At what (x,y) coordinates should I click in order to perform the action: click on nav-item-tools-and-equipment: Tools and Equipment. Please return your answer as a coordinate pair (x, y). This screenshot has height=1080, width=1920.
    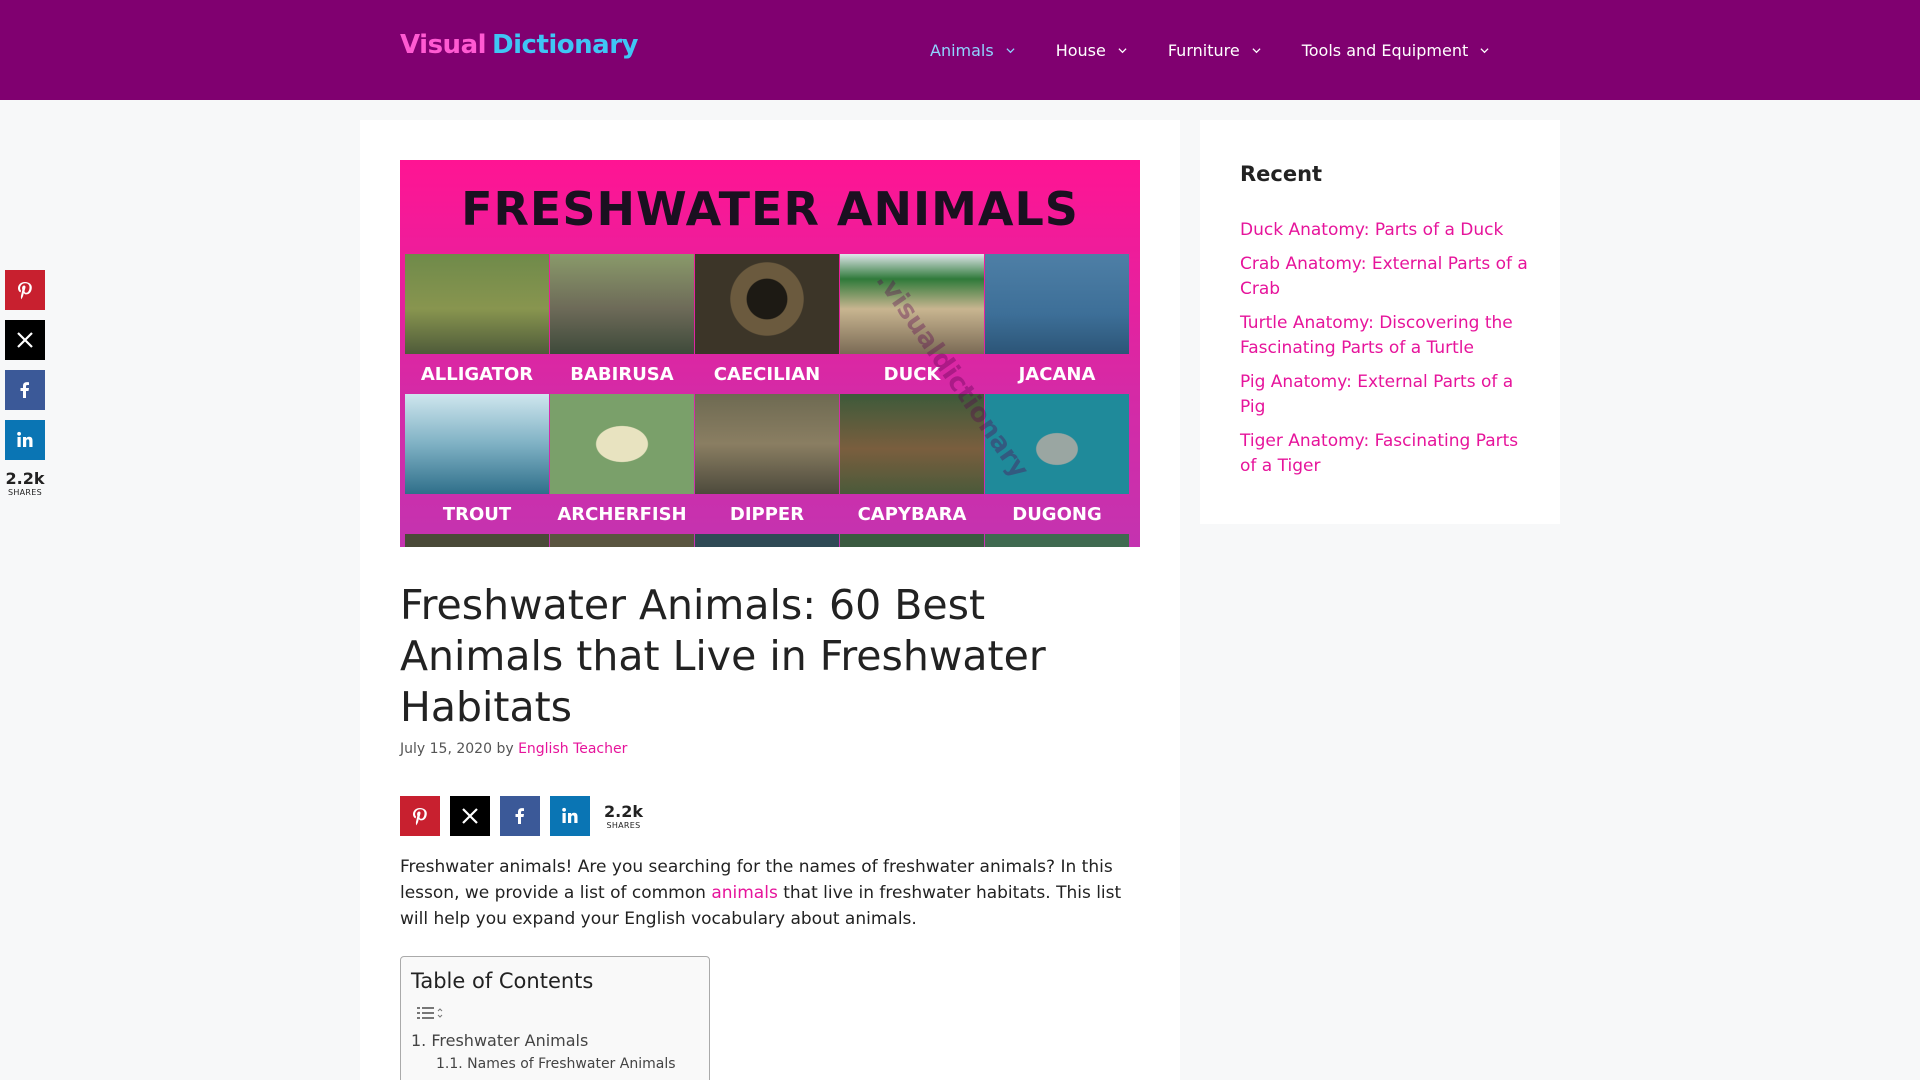
    Looking at the image, I should click on (1396, 50).